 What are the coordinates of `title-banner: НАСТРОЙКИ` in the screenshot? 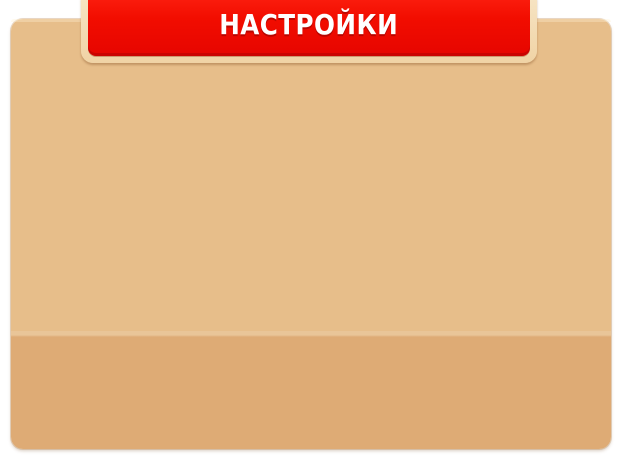 It's located at (309, 28).